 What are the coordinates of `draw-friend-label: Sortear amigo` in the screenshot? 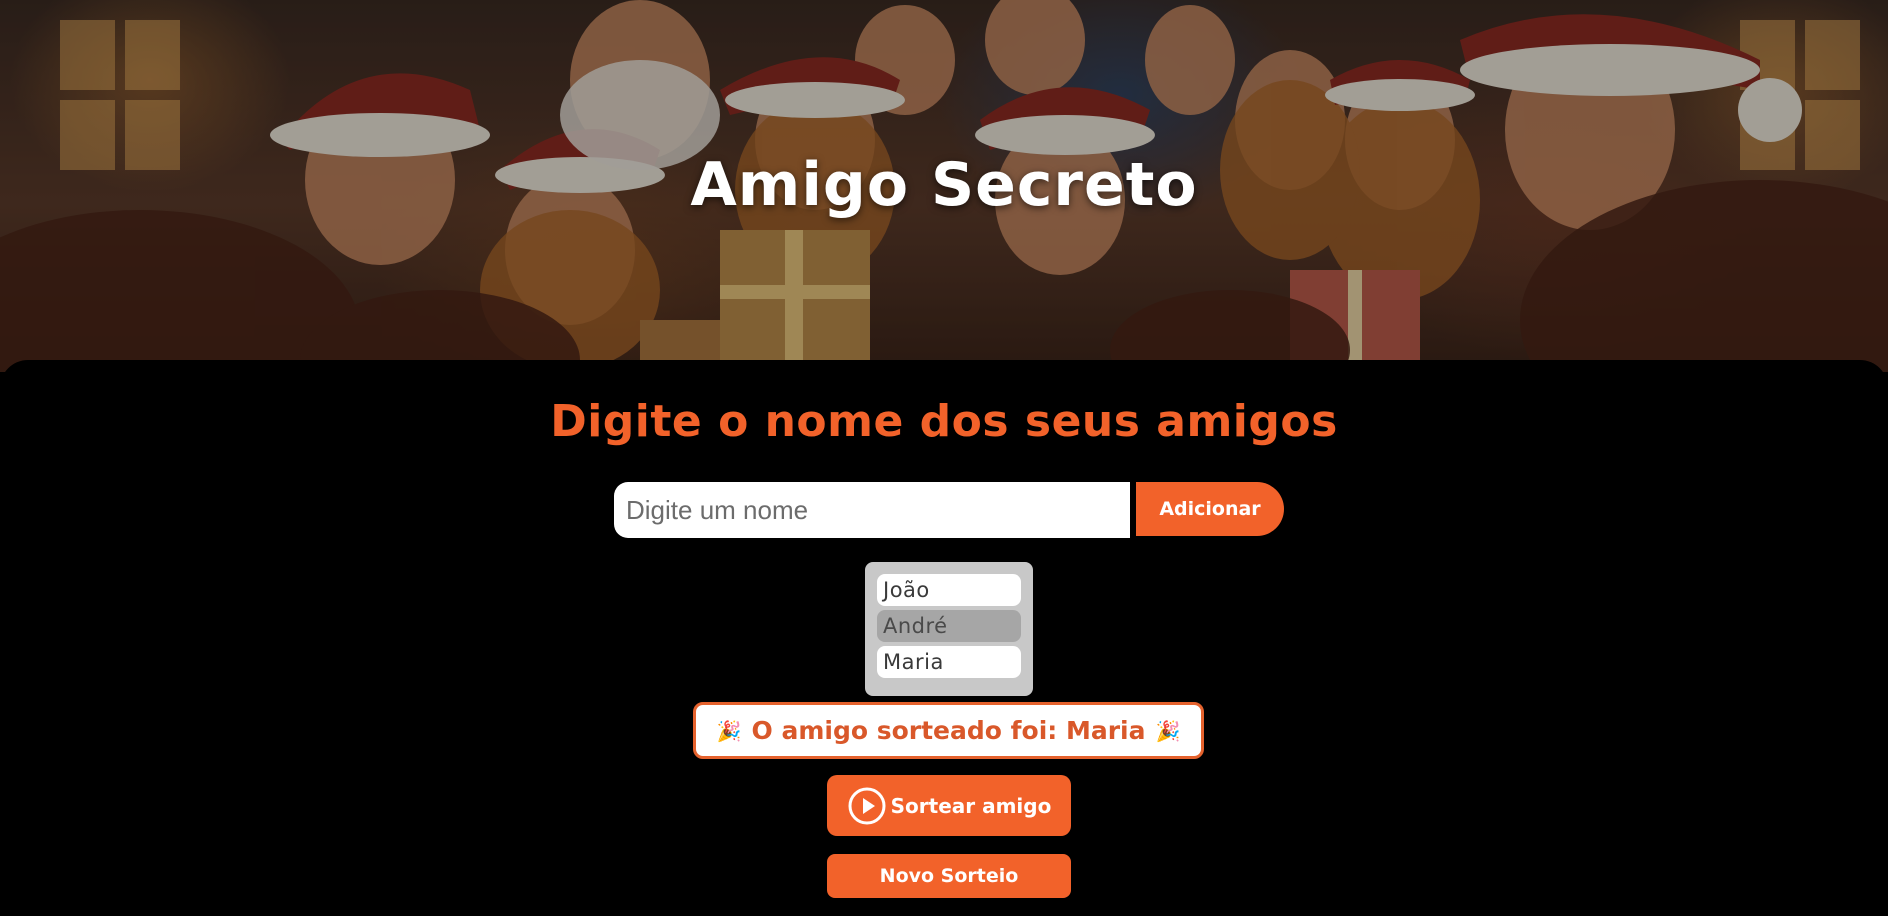 It's located at (971, 805).